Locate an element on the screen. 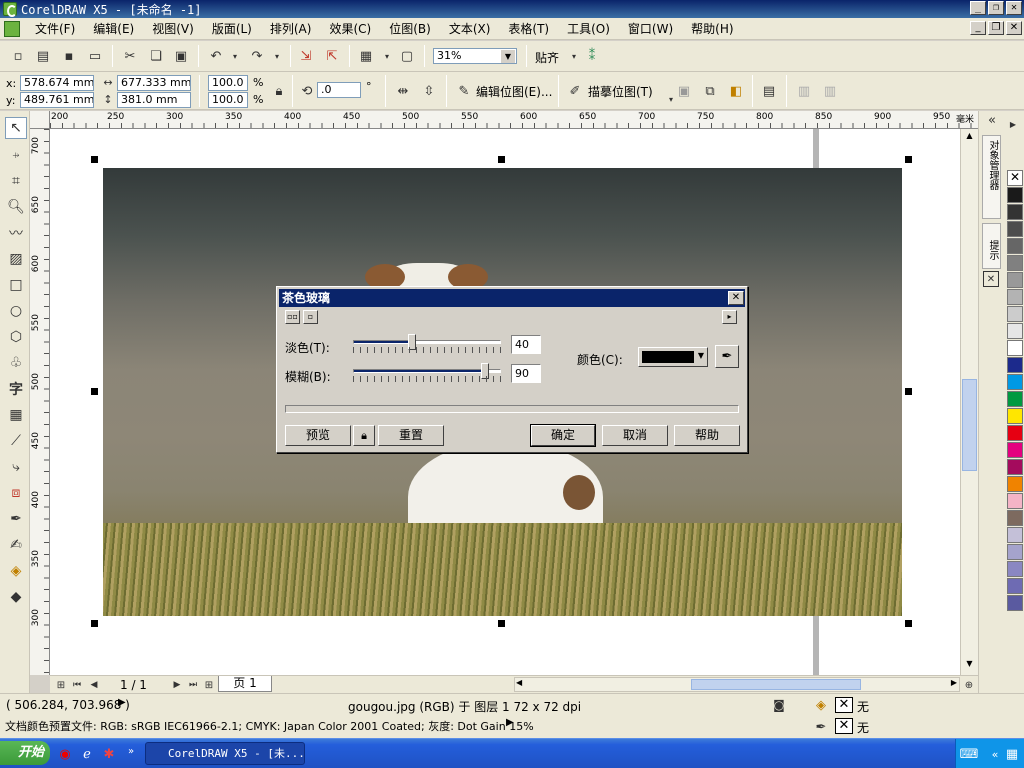 The height and width of the screenshot is (768, 1024). previous-page-icon: ◀ is located at coordinates (94, 685).